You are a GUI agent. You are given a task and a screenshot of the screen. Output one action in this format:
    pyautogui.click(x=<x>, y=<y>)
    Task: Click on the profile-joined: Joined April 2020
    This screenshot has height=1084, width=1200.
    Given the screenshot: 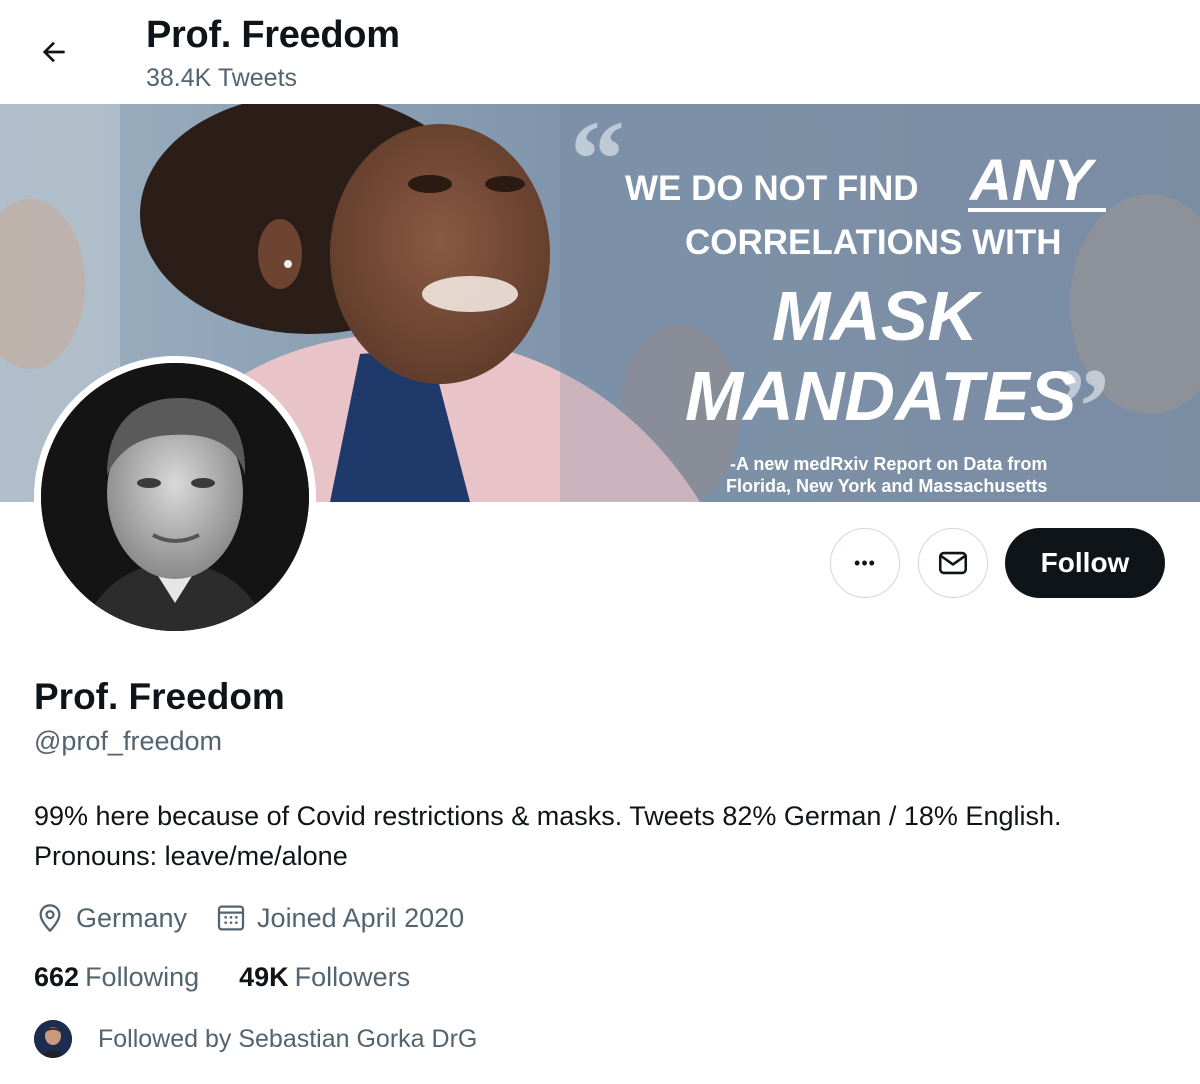 What is the action you would take?
    pyautogui.click(x=339, y=918)
    